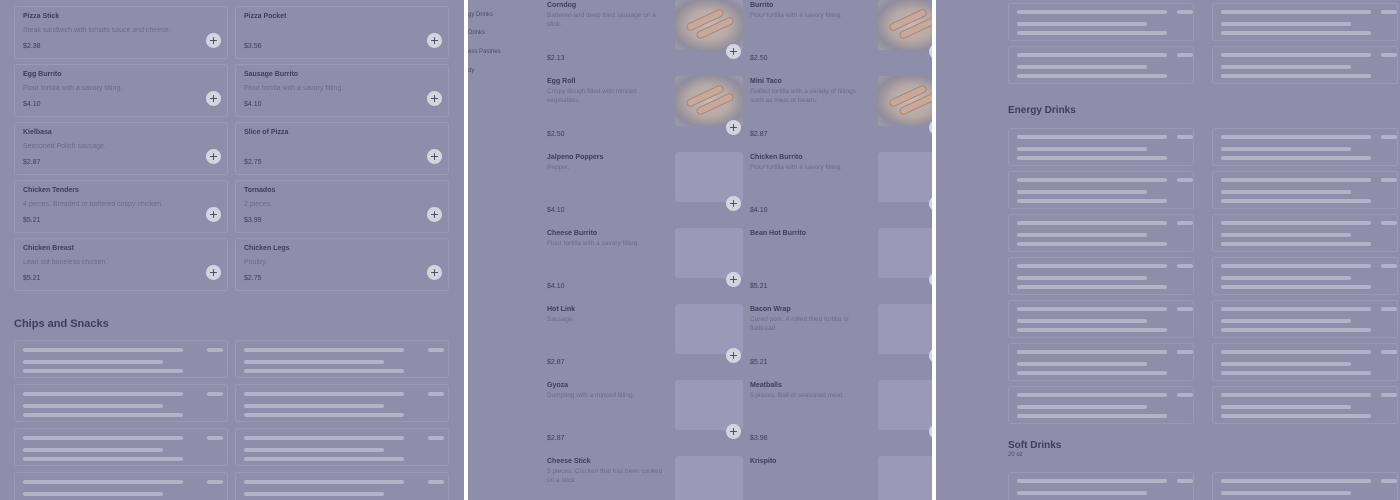 The image size is (1400, 500). What do you see at coordinates (558, 167) in the screenshot?
I see `item-description: Pepper.` at bounding box center [558, 167].